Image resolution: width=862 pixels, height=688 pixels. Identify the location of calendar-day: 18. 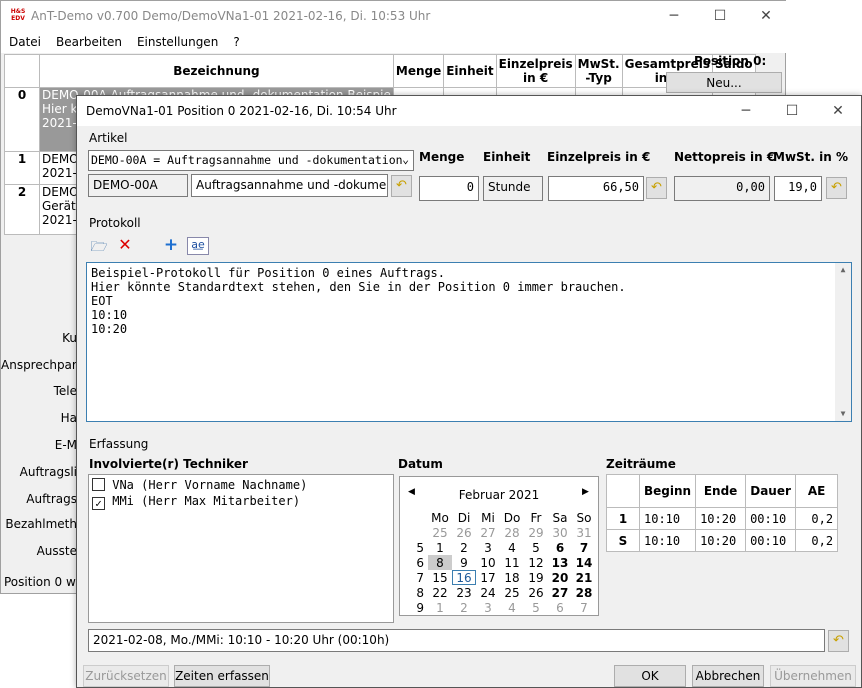
(512, 577).